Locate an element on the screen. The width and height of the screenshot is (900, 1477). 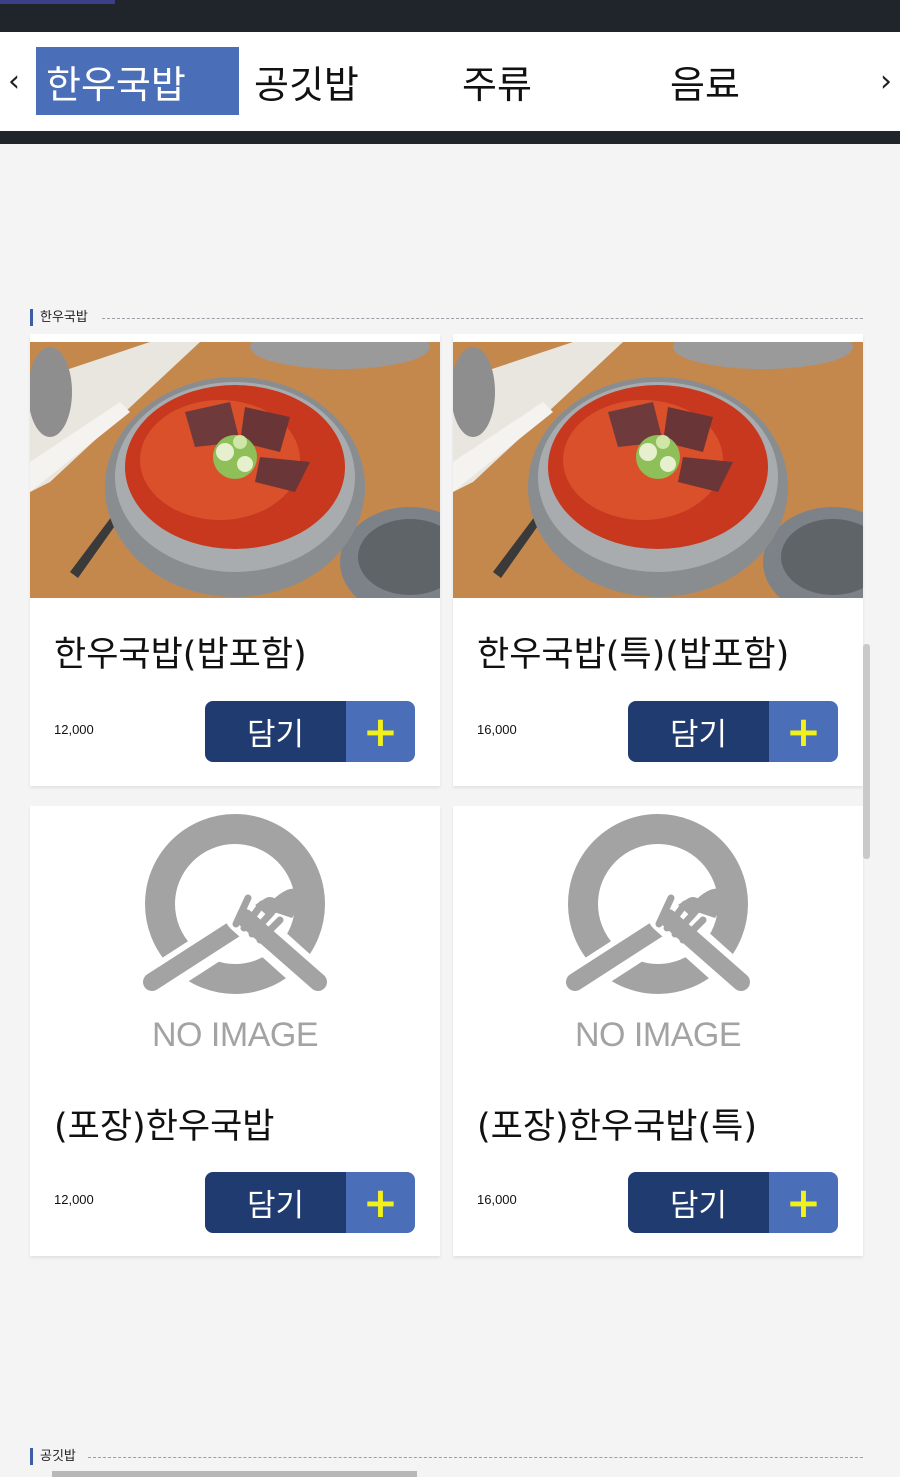
tab-alcohol: 주류 is located at coordinates (497, 81).